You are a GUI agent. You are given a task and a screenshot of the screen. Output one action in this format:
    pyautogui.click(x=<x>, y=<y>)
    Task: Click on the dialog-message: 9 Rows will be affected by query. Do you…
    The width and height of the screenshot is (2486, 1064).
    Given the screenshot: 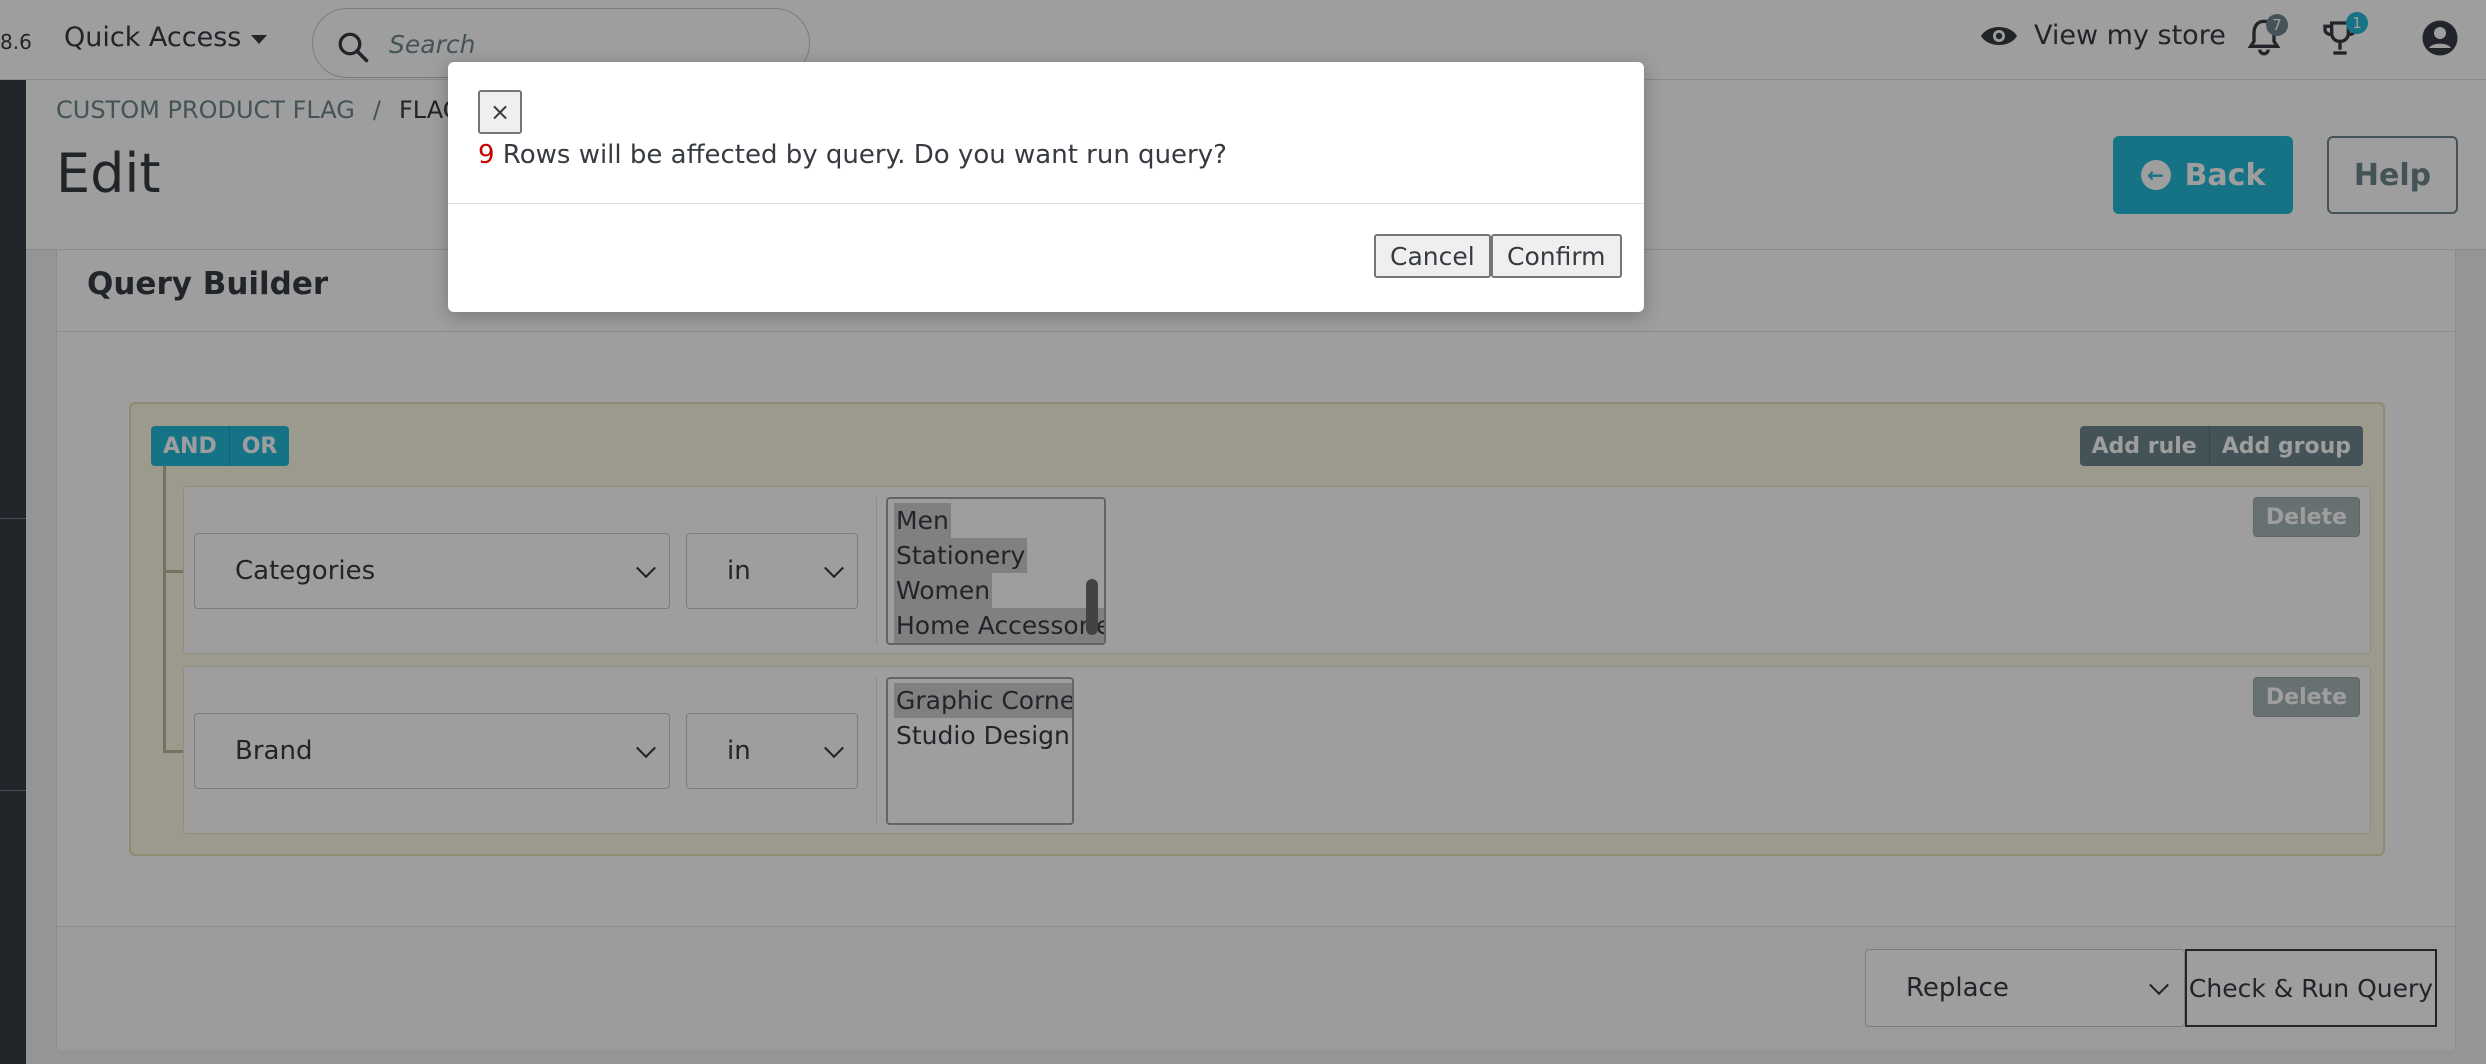 What is the action you would take?
    pyautogui.click(x=852, y=155)
    